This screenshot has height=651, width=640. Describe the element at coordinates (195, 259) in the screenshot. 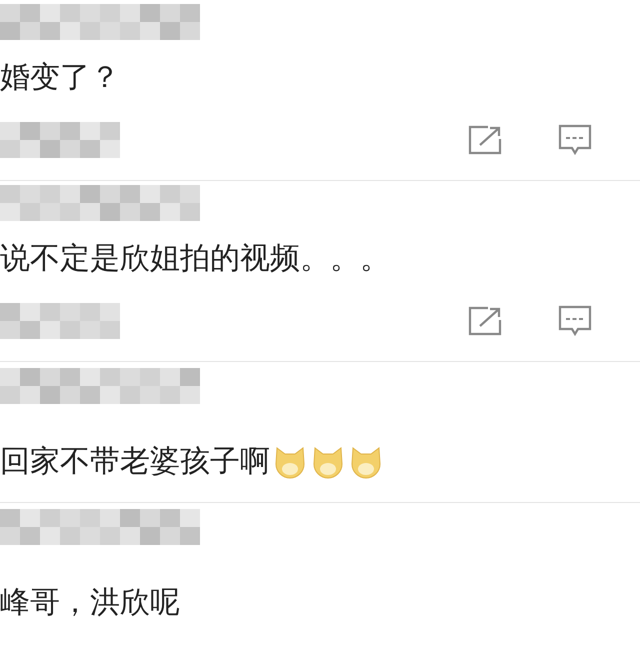

I see `comment-text: 说不定是欣姐拍的视频。。。` at that location.